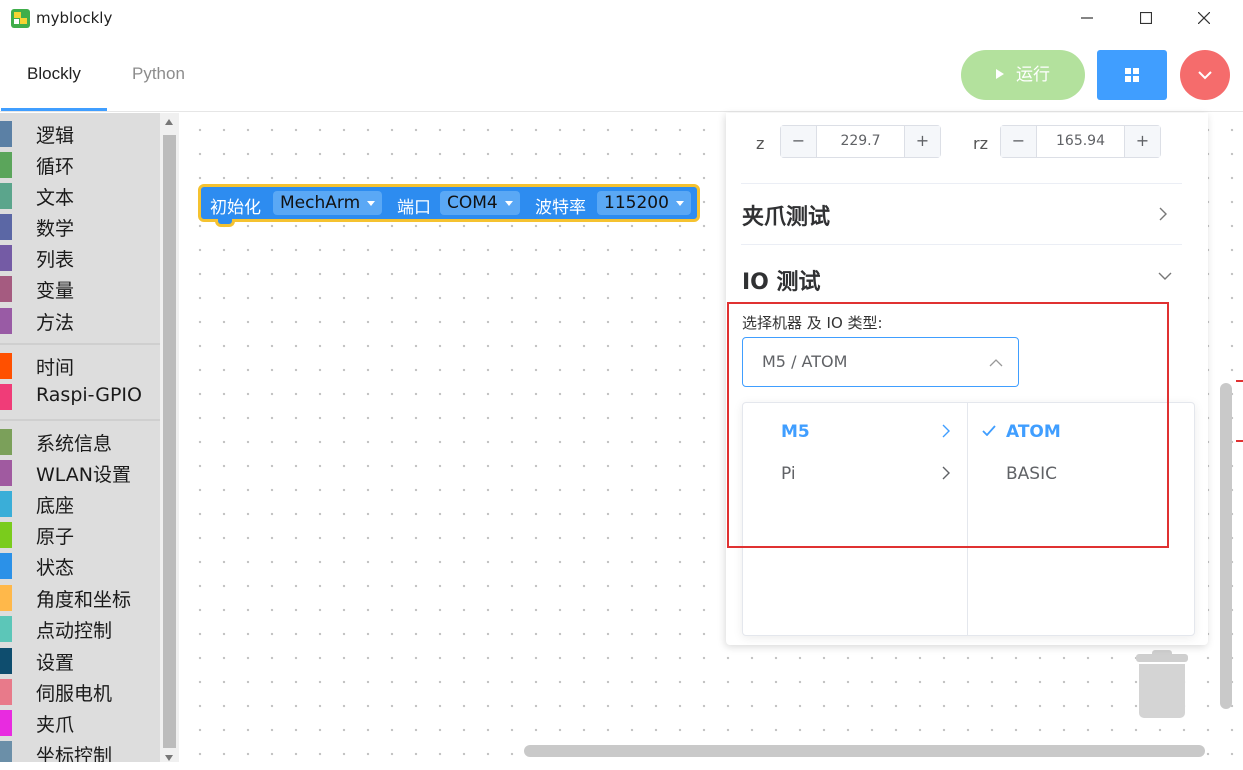 The width and height of the screenshot is (1243, 770). What do you see at coordinates (1226, 546) in the screenshot?
I see `workspace-vertical-scrollbar` at bounding box center [1226, 546].